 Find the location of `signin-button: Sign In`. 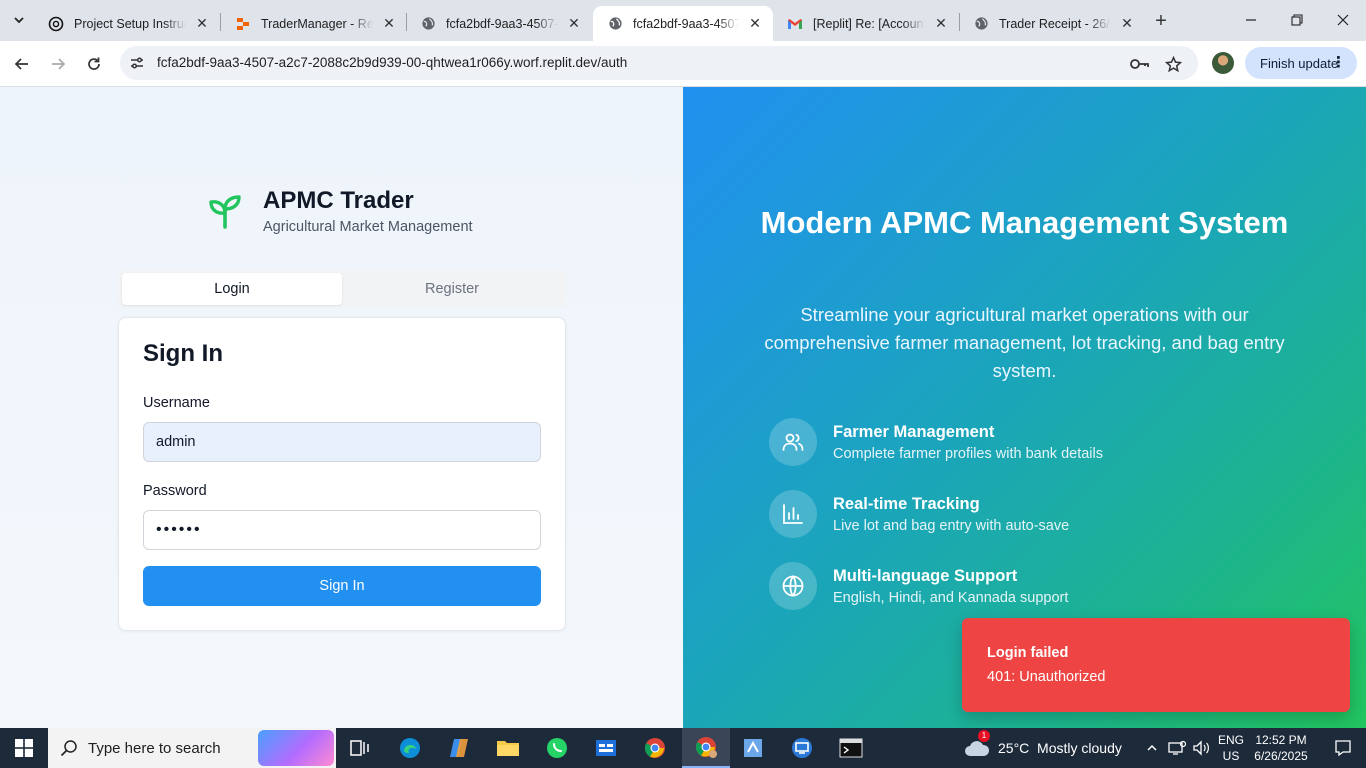

signin-button: Sign In is located at coordinates (342, 586).